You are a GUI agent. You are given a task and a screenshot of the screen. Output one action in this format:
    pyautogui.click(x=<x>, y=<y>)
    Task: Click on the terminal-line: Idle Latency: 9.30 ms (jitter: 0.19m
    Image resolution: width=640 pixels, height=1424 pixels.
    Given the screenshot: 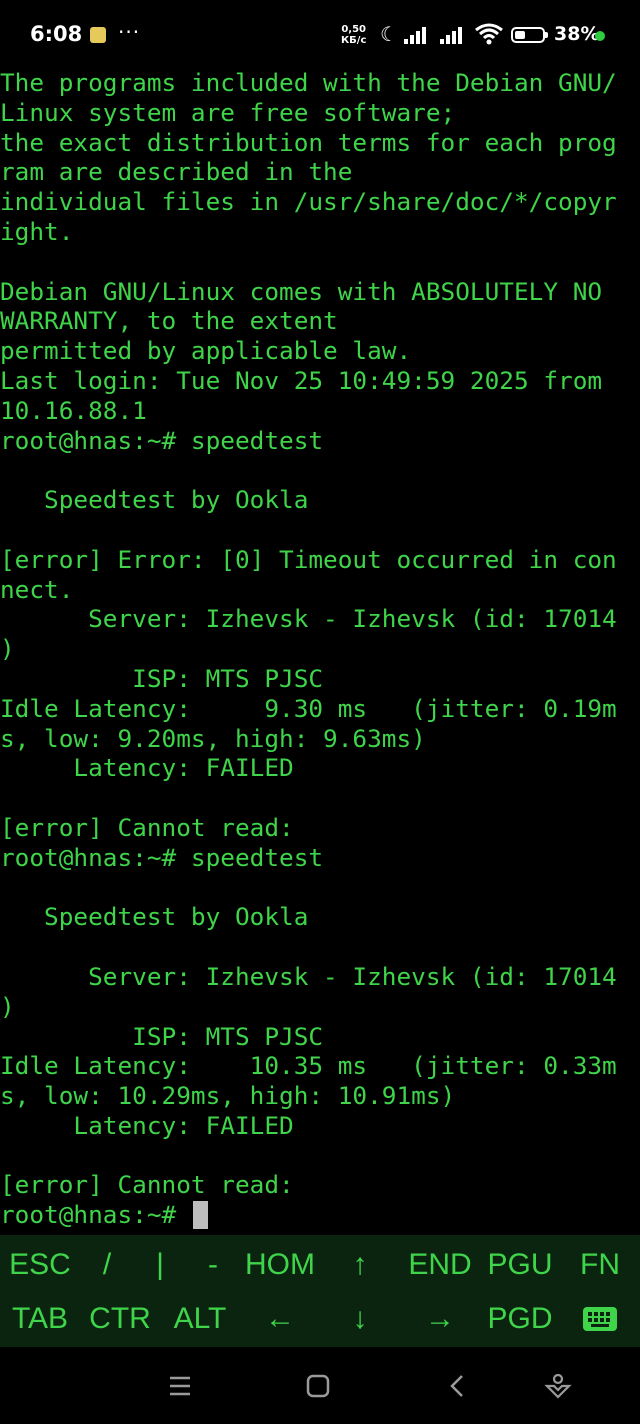 What is the action you would take?
    pyautogui.click(x=308, y=708)
    